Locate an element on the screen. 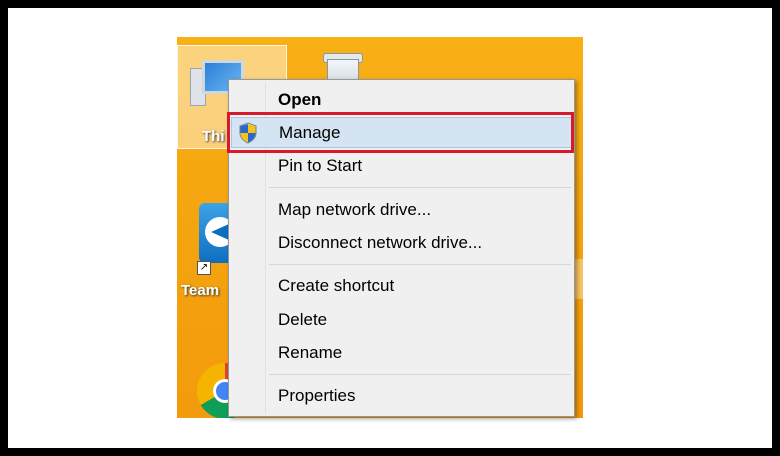 The image size is (780, 456). menu-item-label: Delete is located at coordinates (303, 319).